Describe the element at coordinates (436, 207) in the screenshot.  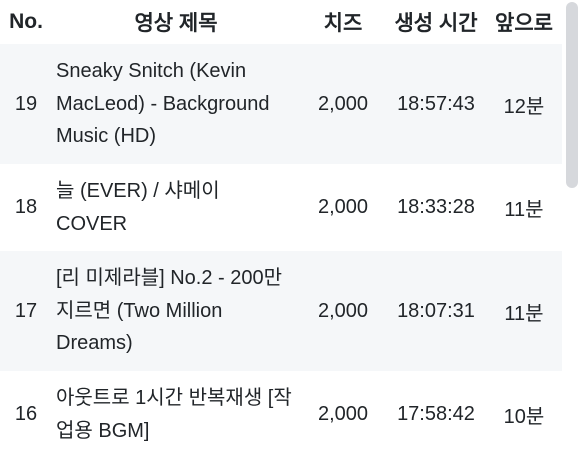
I see `created-time: 18:33:28` at that location.